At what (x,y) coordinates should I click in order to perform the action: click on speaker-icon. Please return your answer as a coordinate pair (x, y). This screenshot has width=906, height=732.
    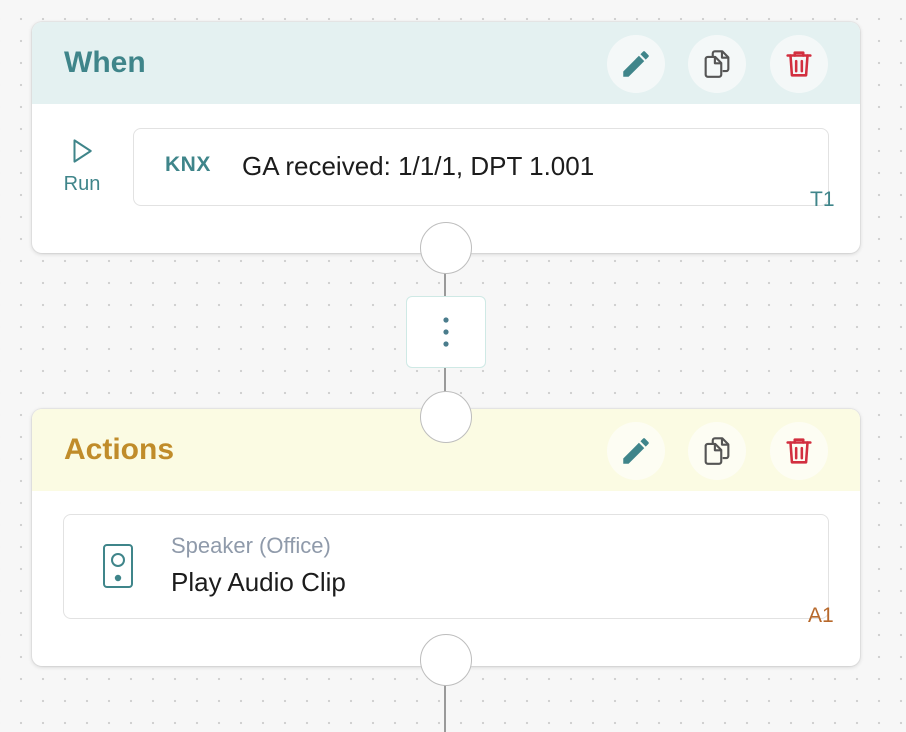
    Looking at the image, I should click on (118, 566).